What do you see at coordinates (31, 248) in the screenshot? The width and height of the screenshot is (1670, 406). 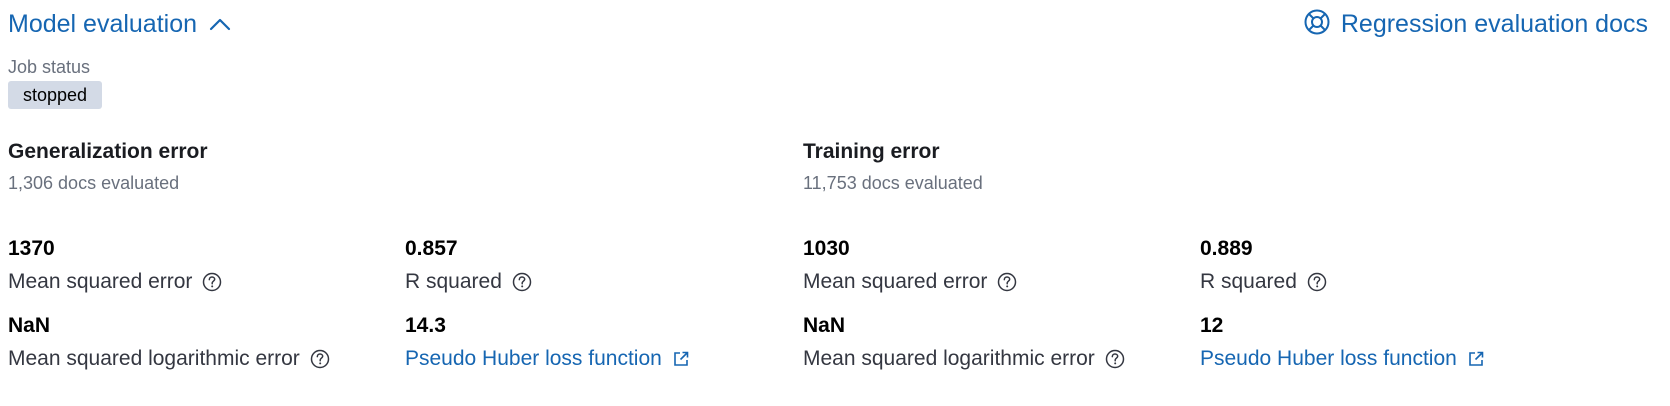 I see `metric-value: 1370` at bounding box center [31, 248].